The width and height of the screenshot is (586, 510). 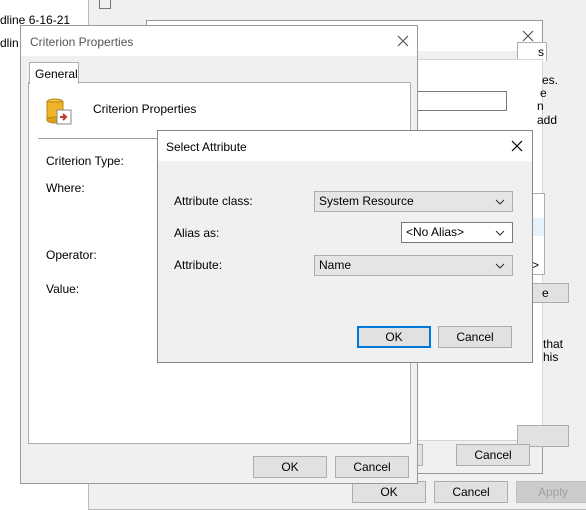 I want to click on alias-label: Alias as:, so click(x=197, y=233).